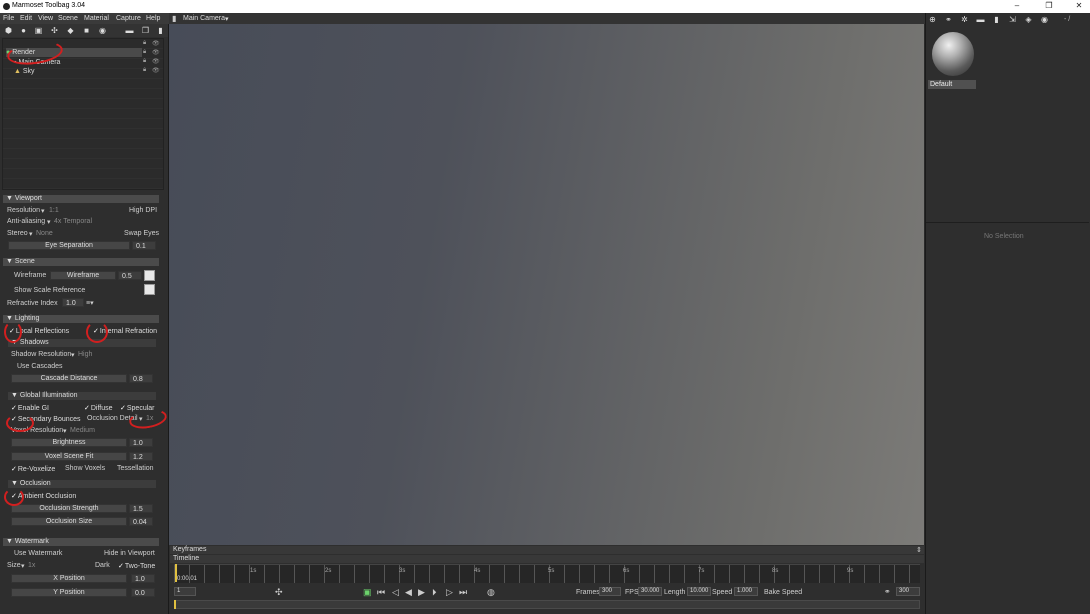  Describe the element at coordinates (279, 592) in the screenshot. I see `keyframe-settings-icon: ✣` at that location.